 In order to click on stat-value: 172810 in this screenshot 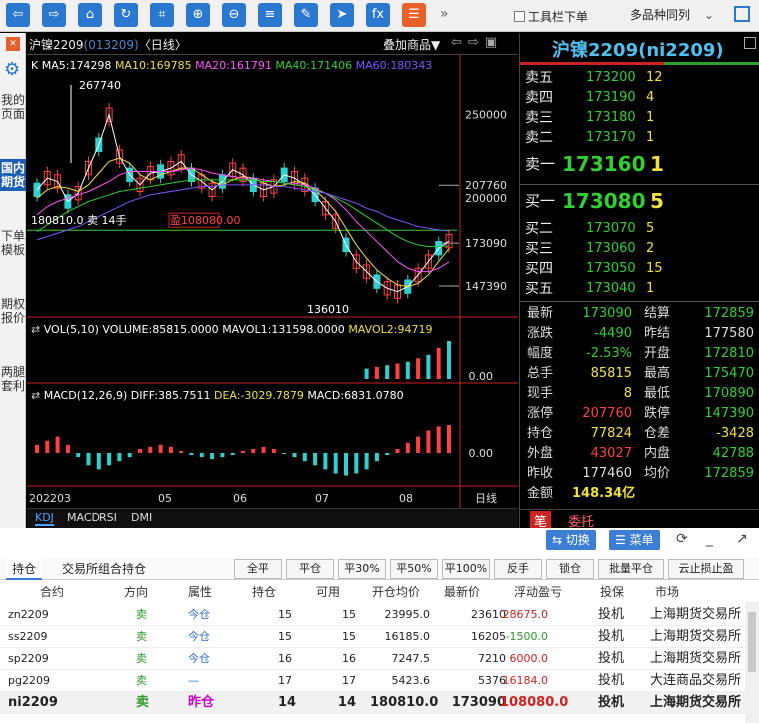, I will do `click(729, 353)`.